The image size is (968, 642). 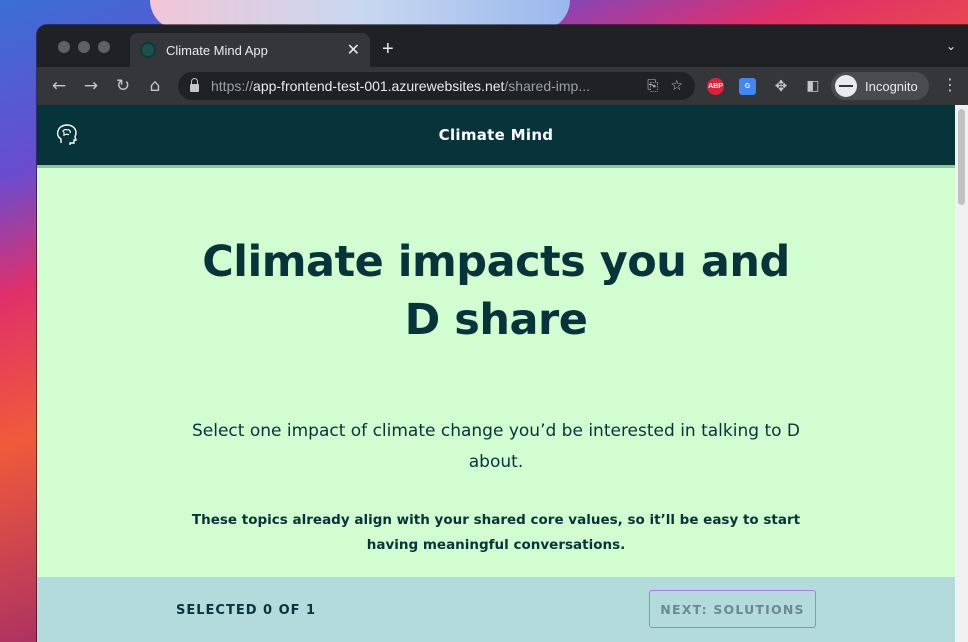 I want to click on app-title: Climate Mind, so click(x=496, y=135).